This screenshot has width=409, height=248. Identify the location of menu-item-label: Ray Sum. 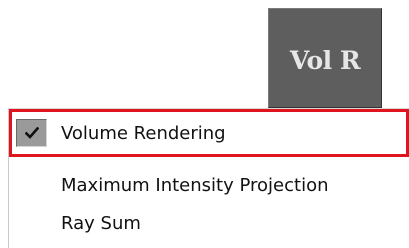
(101, 223).